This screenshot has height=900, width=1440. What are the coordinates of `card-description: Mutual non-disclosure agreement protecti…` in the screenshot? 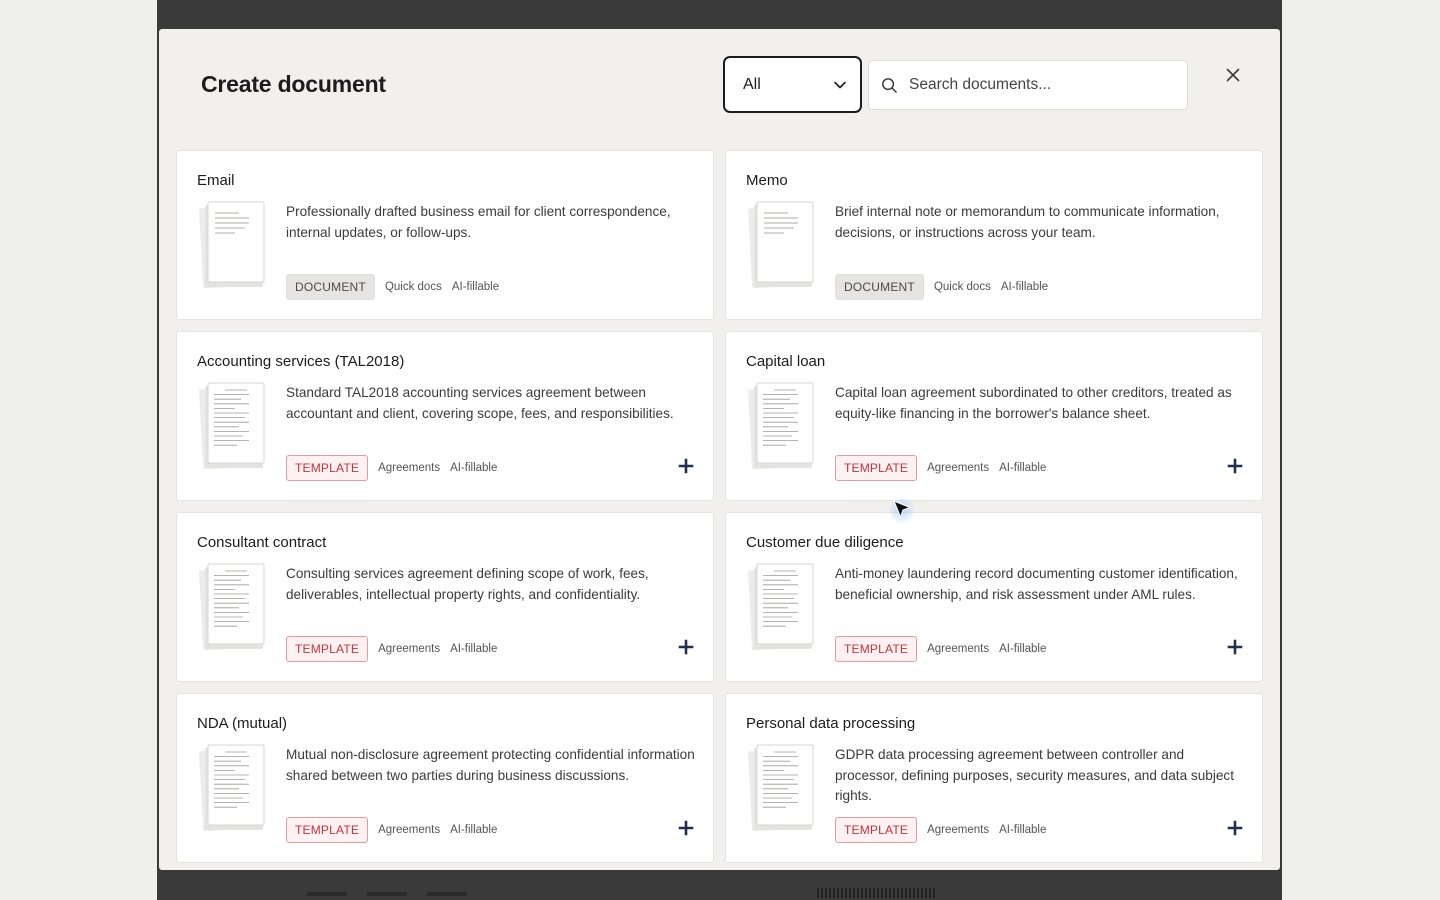 It's located at (490, 765).